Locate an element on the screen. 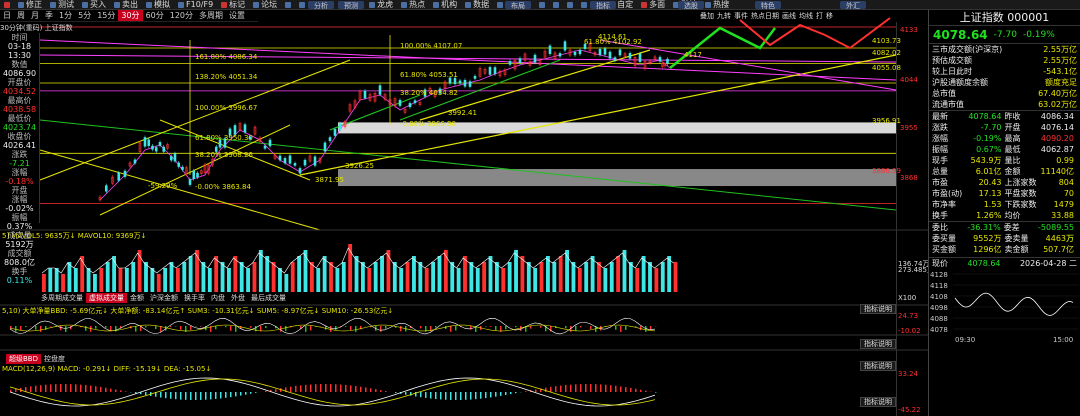 The height and width of the screenshot is (416, 1080). quote-value: 4078.64 is located at coordinates (985, 116).